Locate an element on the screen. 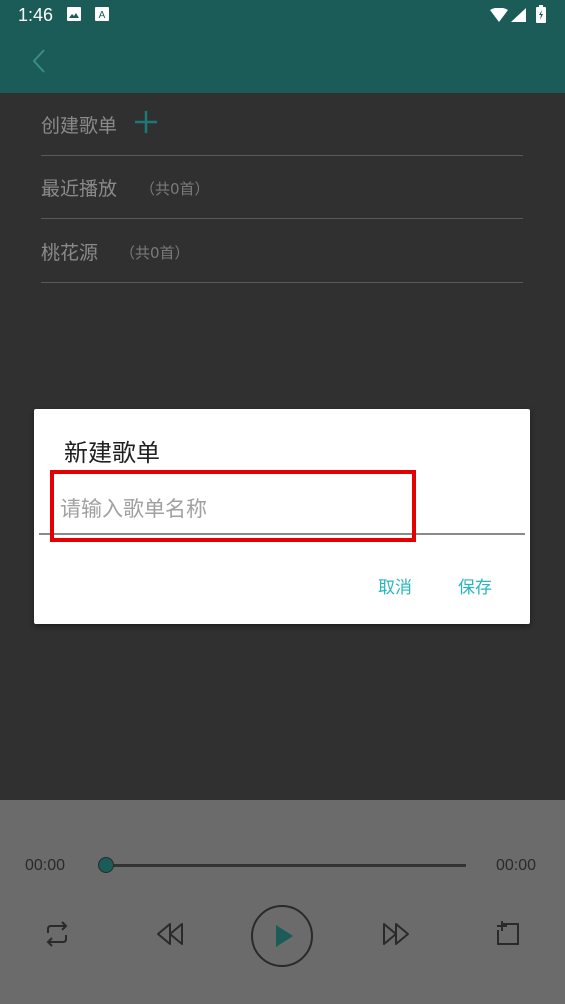  a-badge-icon: A is located at coordinates (102, 14).